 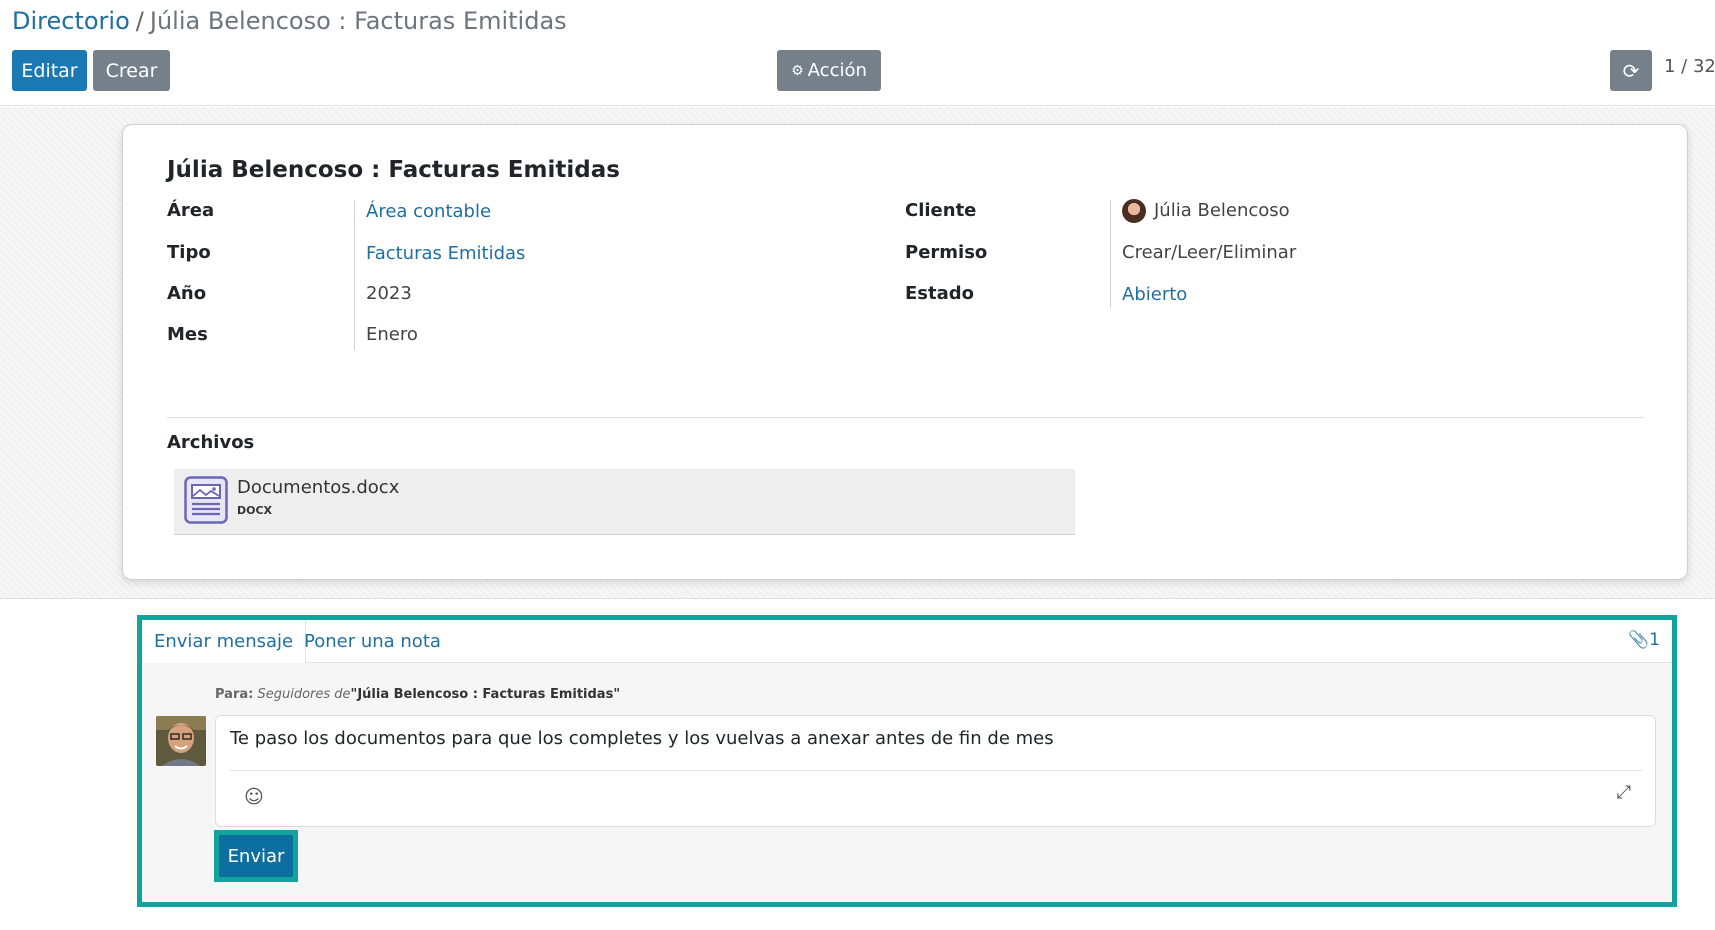 I want to click on emoji-icon: ☺, so click(x=254, y=797).